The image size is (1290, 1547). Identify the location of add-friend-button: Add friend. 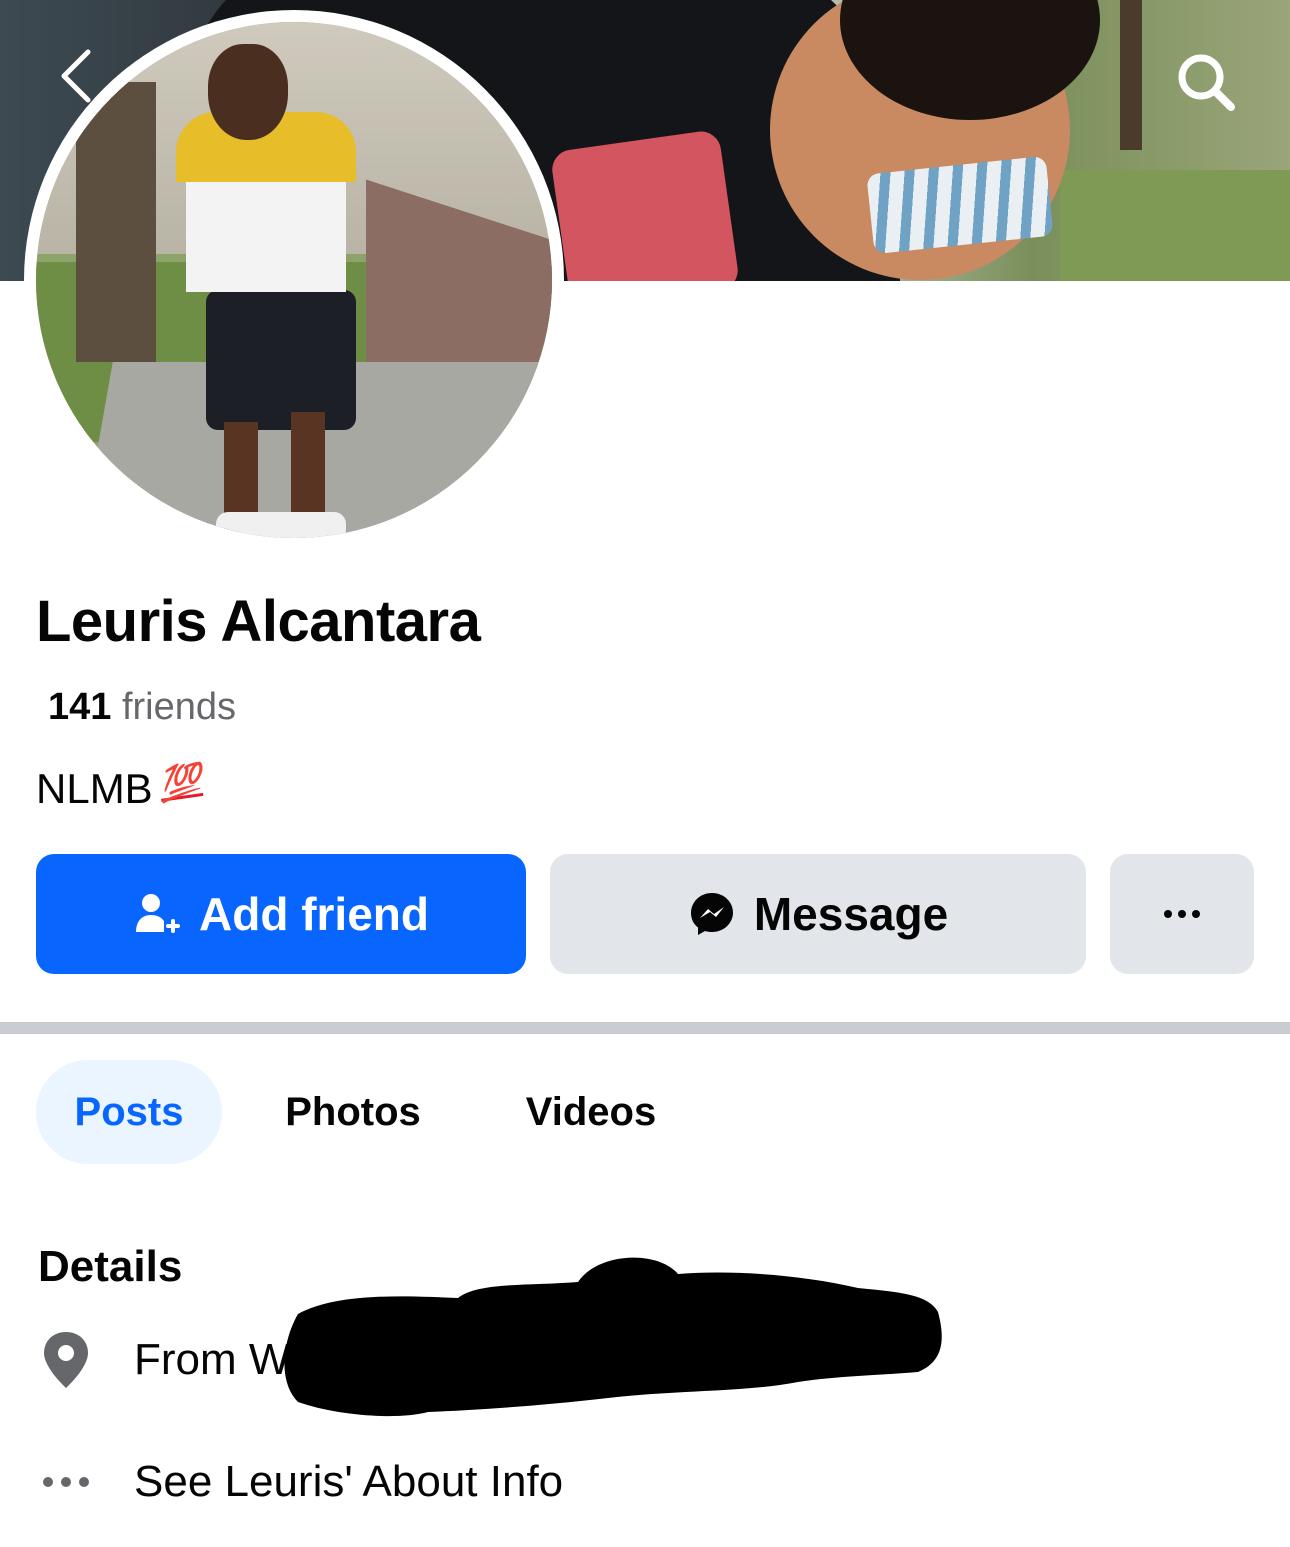
(281, 914).